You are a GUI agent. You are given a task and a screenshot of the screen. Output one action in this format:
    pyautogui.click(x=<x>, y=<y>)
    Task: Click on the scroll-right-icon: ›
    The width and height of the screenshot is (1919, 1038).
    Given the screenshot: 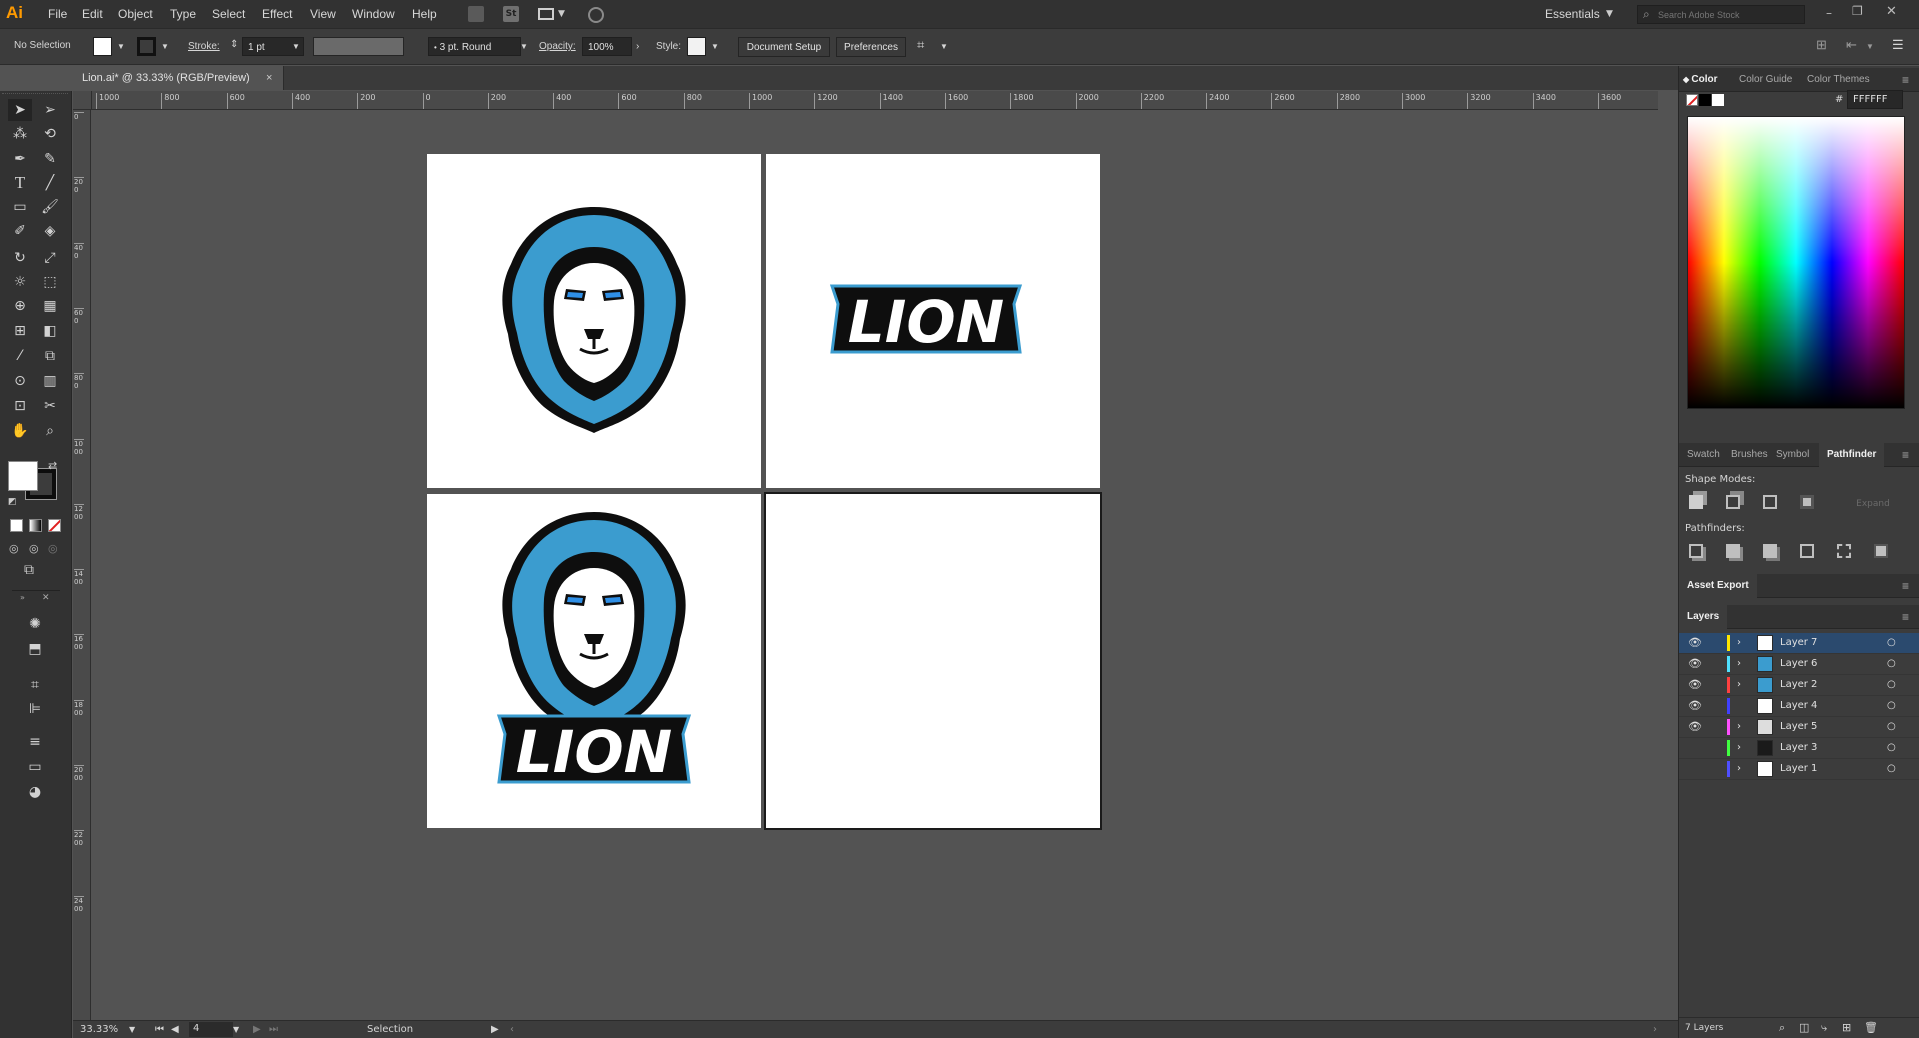 What is the action you would take?
    pyautogui.click(x=1655, y=1029)
    